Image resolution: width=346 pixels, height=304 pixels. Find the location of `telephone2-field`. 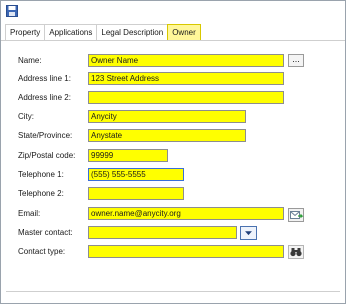

telephone2-field is located at coordinates (136, 193).